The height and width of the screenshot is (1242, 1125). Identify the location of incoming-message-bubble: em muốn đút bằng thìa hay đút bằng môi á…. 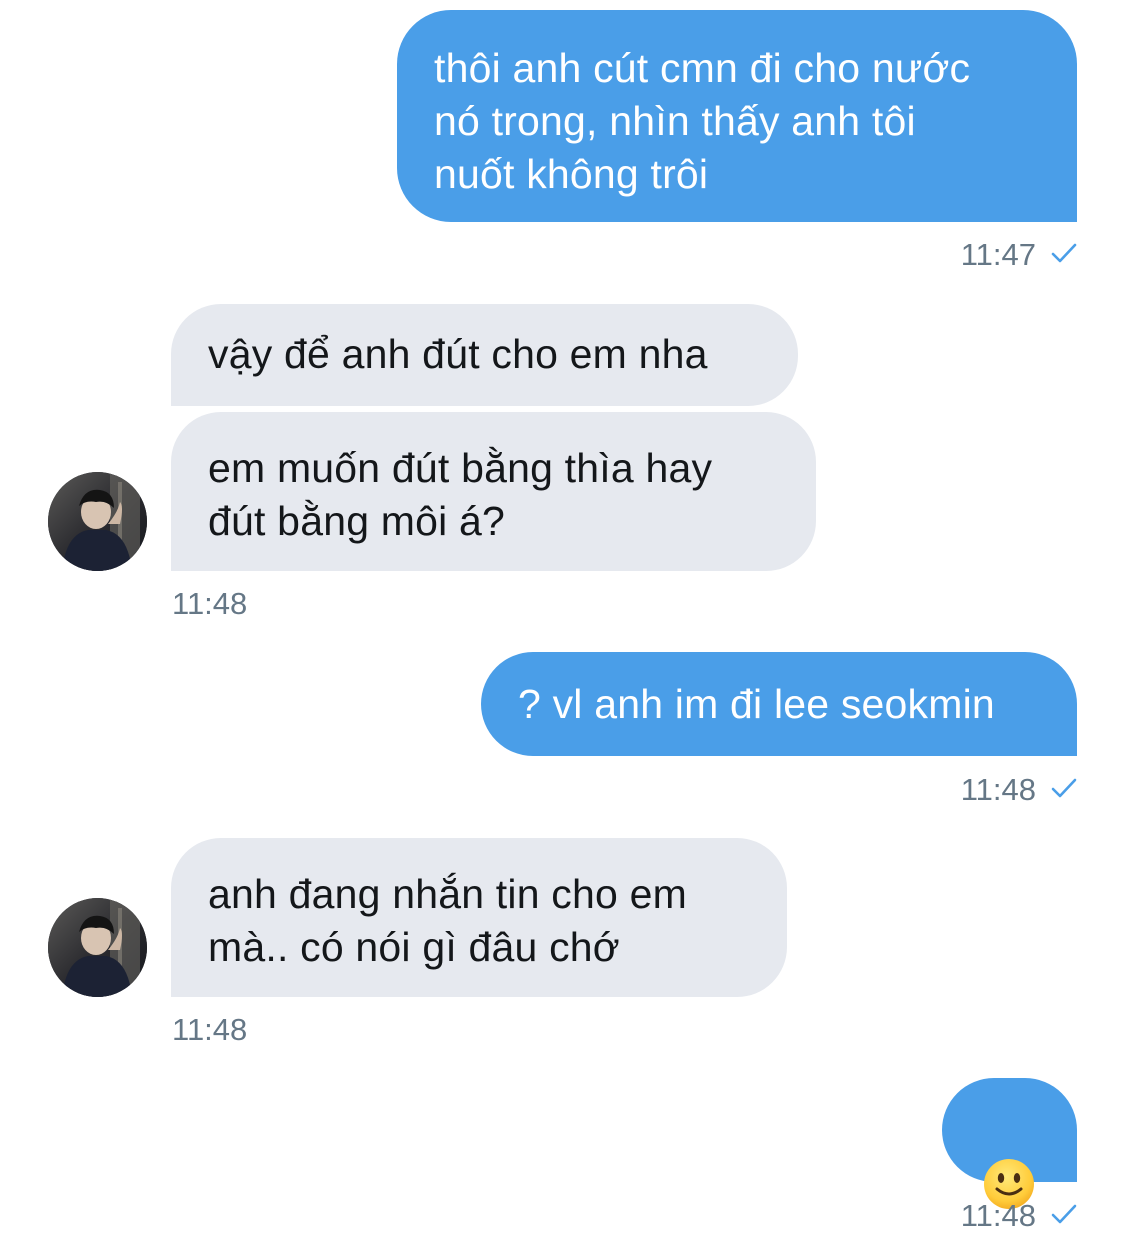
(493, 491).